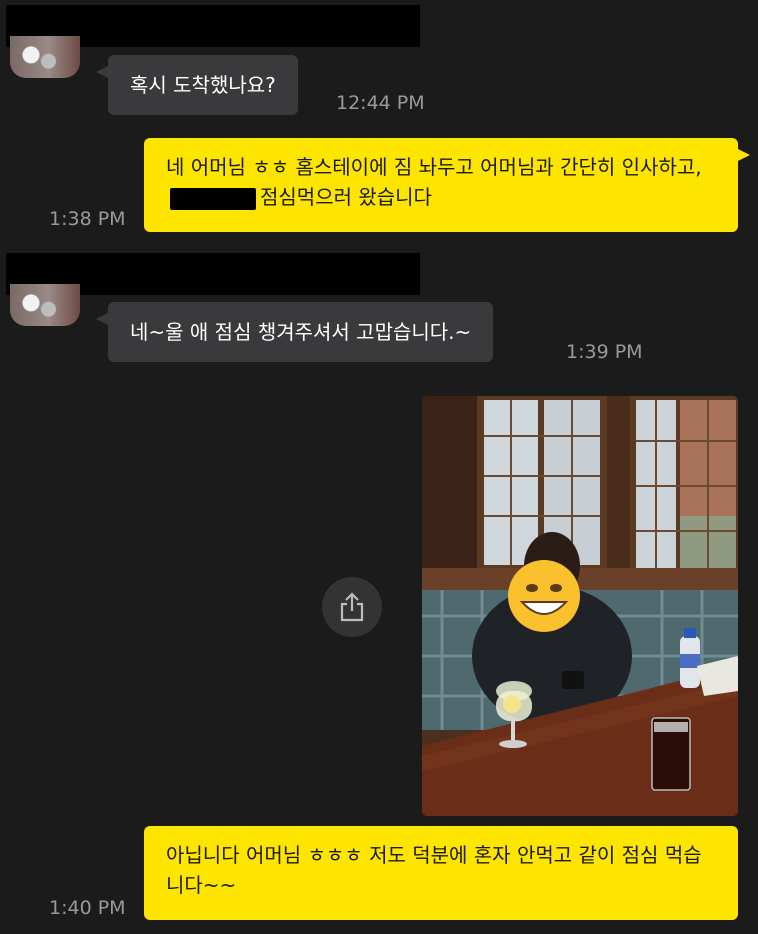 This screenshot has height=934, width=758. Describe the element at coordinates (434, 167) in the screenshot. I see `message-text: 네 어머님 ㅎㅎ 홈스테이에 짐 놔두고 어머님과 간단히 인사하고,` at that location.